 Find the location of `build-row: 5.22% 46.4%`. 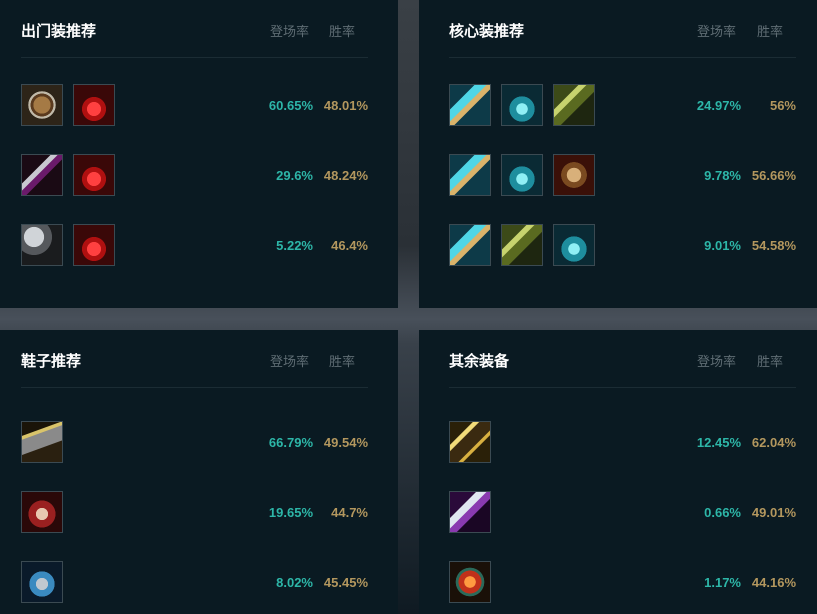

build-row: 5.22% 46.4% is located at coordinates (194, 246).